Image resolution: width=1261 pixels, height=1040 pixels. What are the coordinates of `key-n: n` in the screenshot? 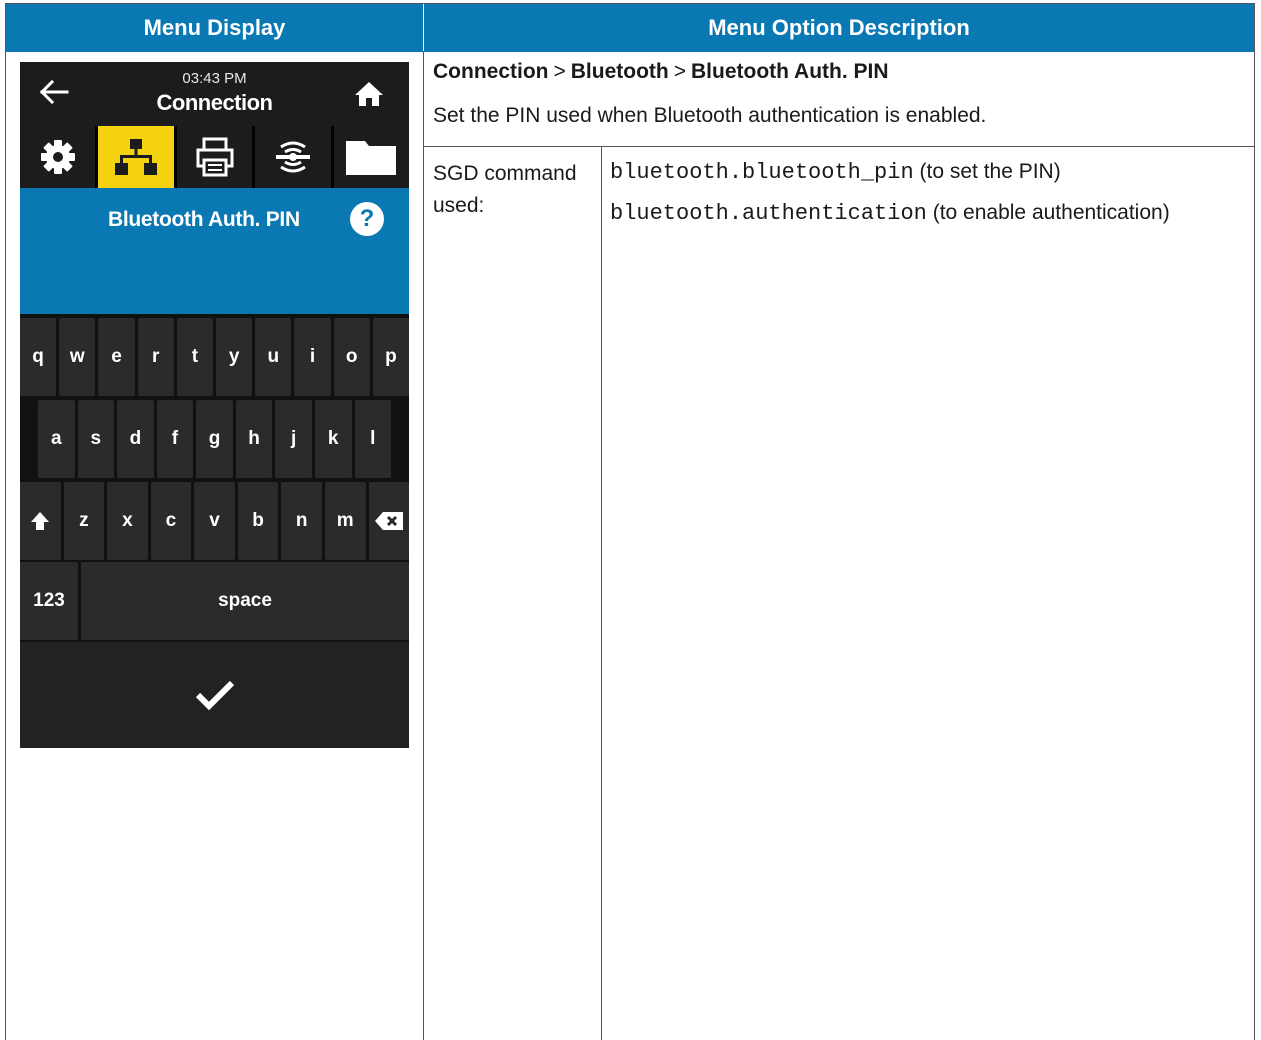 It's located at (301, 521).